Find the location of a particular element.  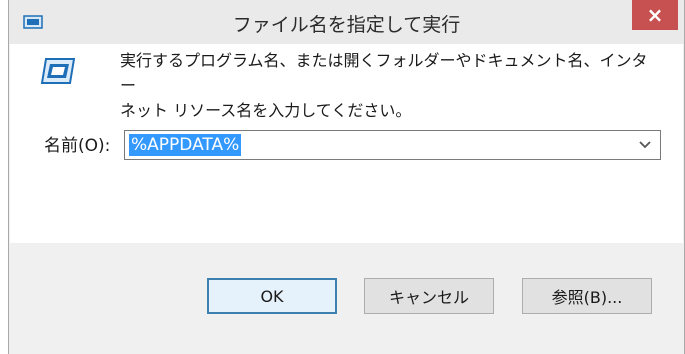

close-icon: × is located at coordinates (655, 15).